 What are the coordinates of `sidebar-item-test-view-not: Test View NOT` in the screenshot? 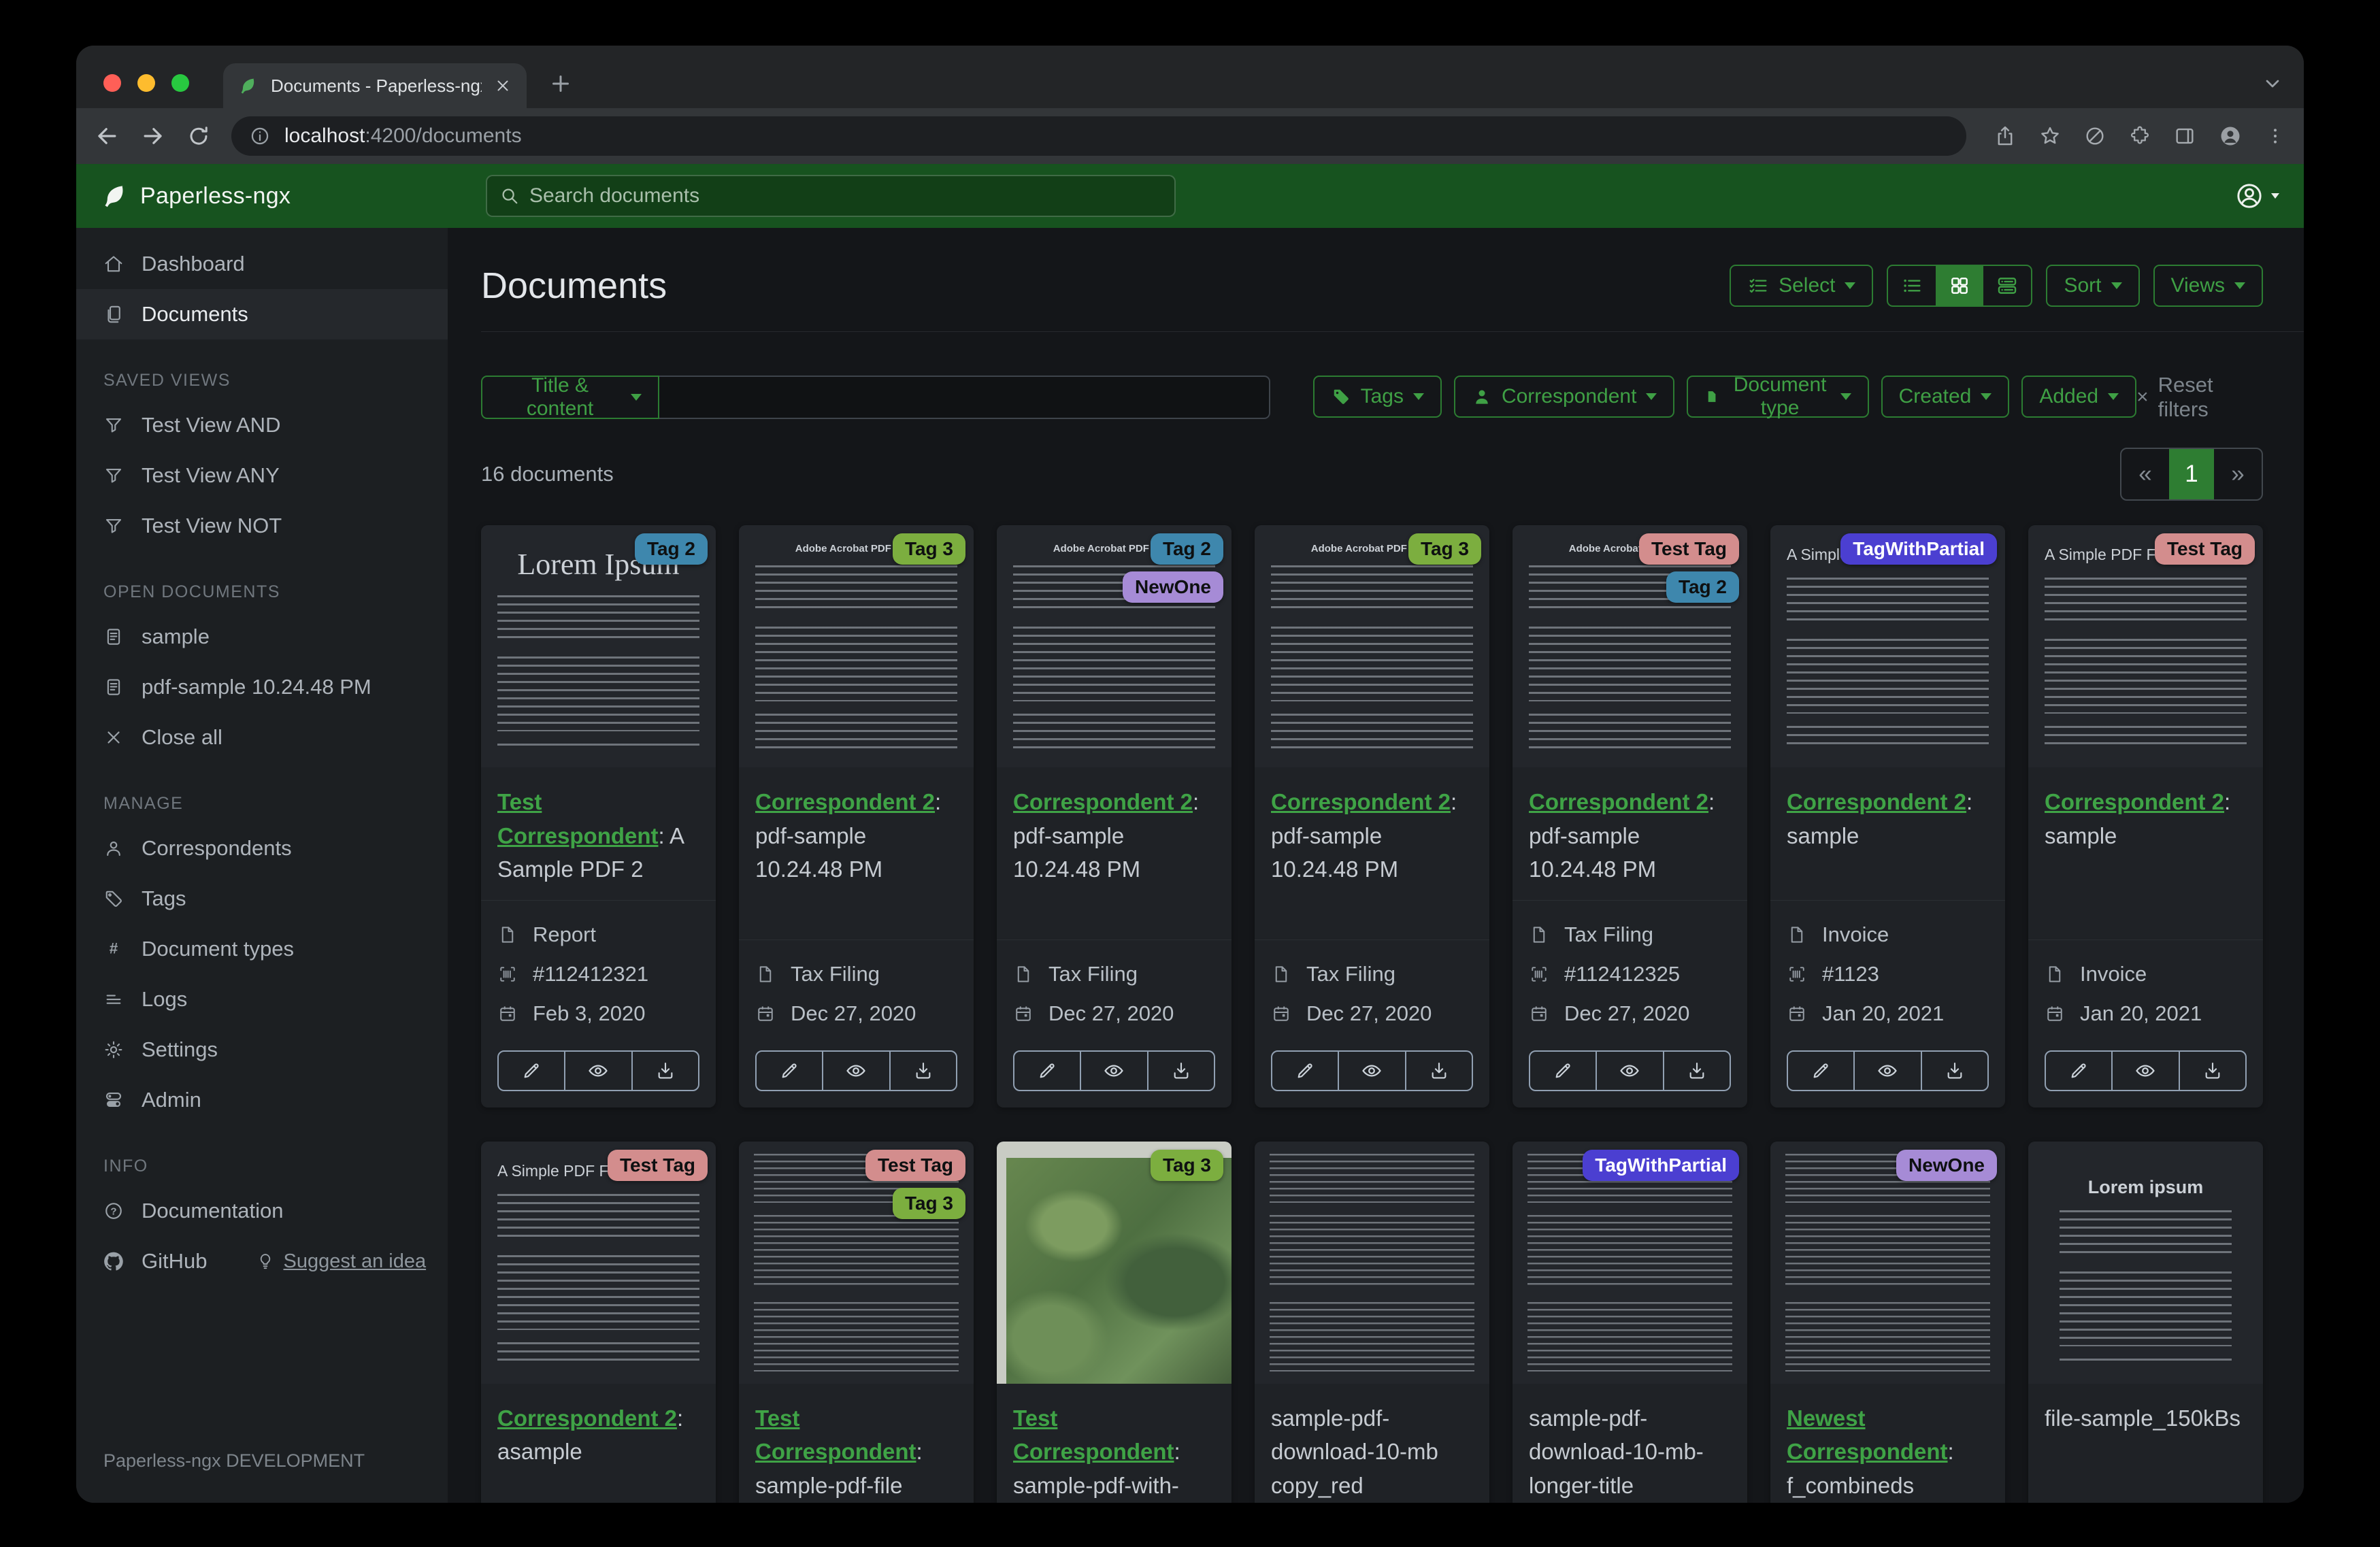 It's located at (262, 526).